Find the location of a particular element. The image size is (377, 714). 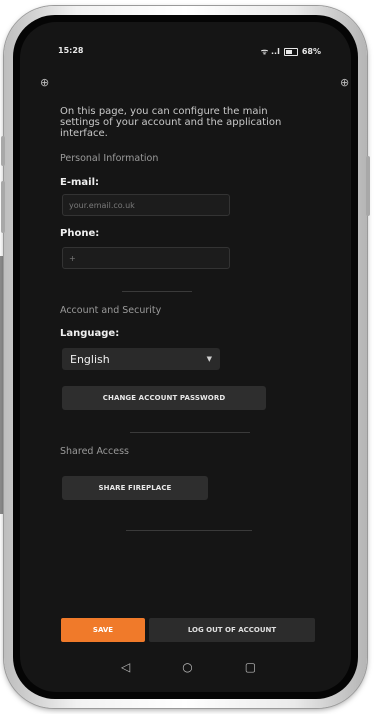

section-title-security: Account and Security is located at coordinates (111, 310).